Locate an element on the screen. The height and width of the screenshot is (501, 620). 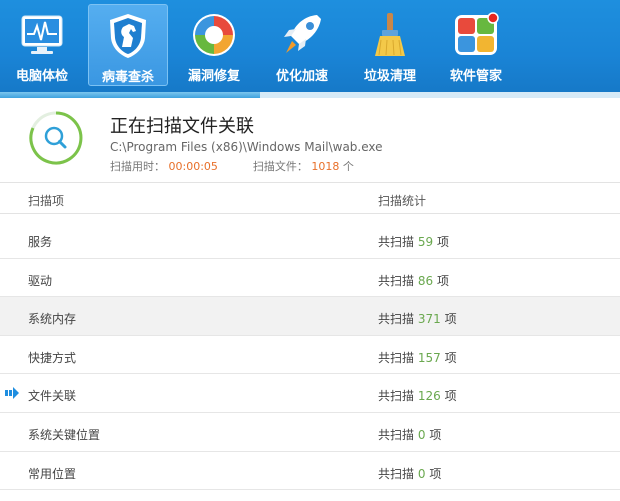
stat-count: 371 is located at coordinates (429, 319).